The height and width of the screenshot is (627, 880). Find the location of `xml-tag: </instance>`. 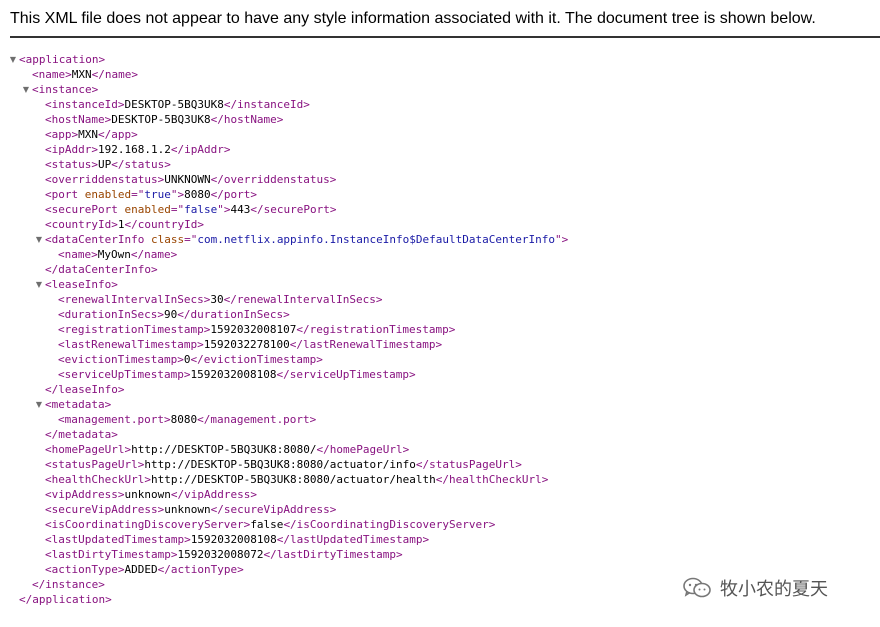

xml-tag: </instance> is located at coordinates (68, 584).